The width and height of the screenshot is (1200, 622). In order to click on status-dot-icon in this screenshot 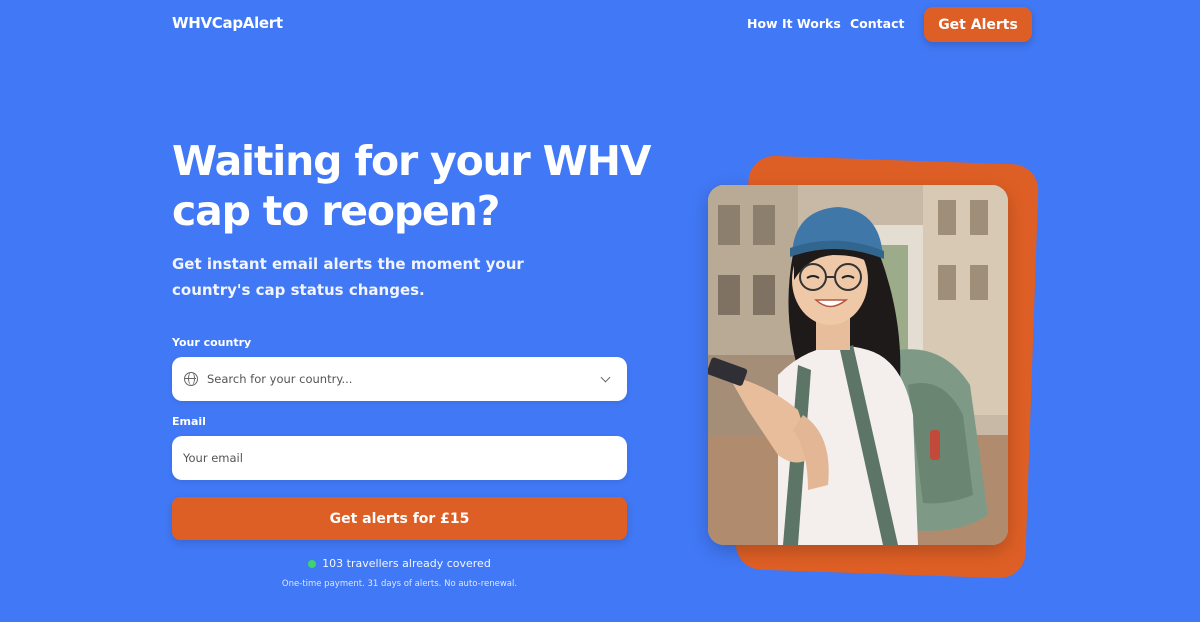, I will do `click(312, 563)`.